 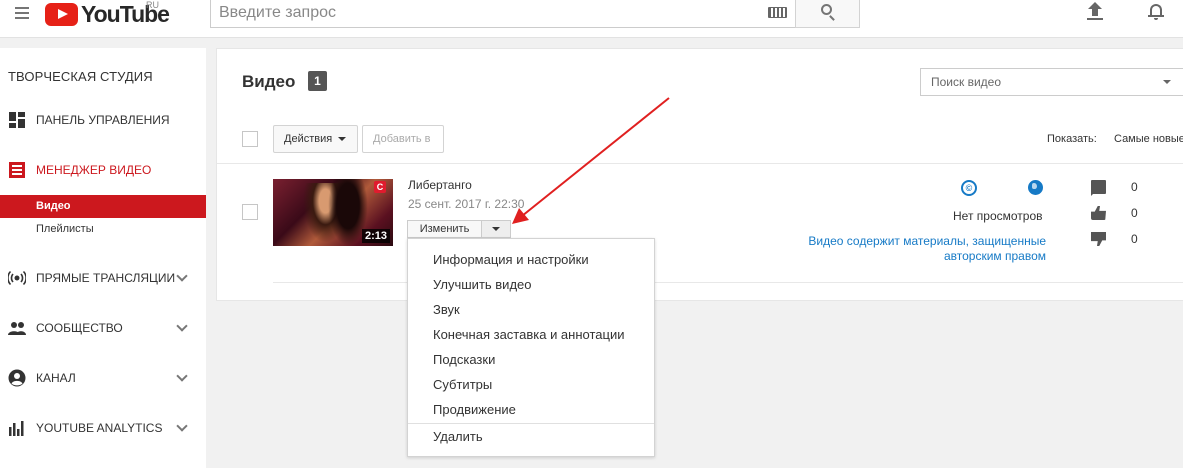 I want to click on search-button, so click(x=827, y=14).